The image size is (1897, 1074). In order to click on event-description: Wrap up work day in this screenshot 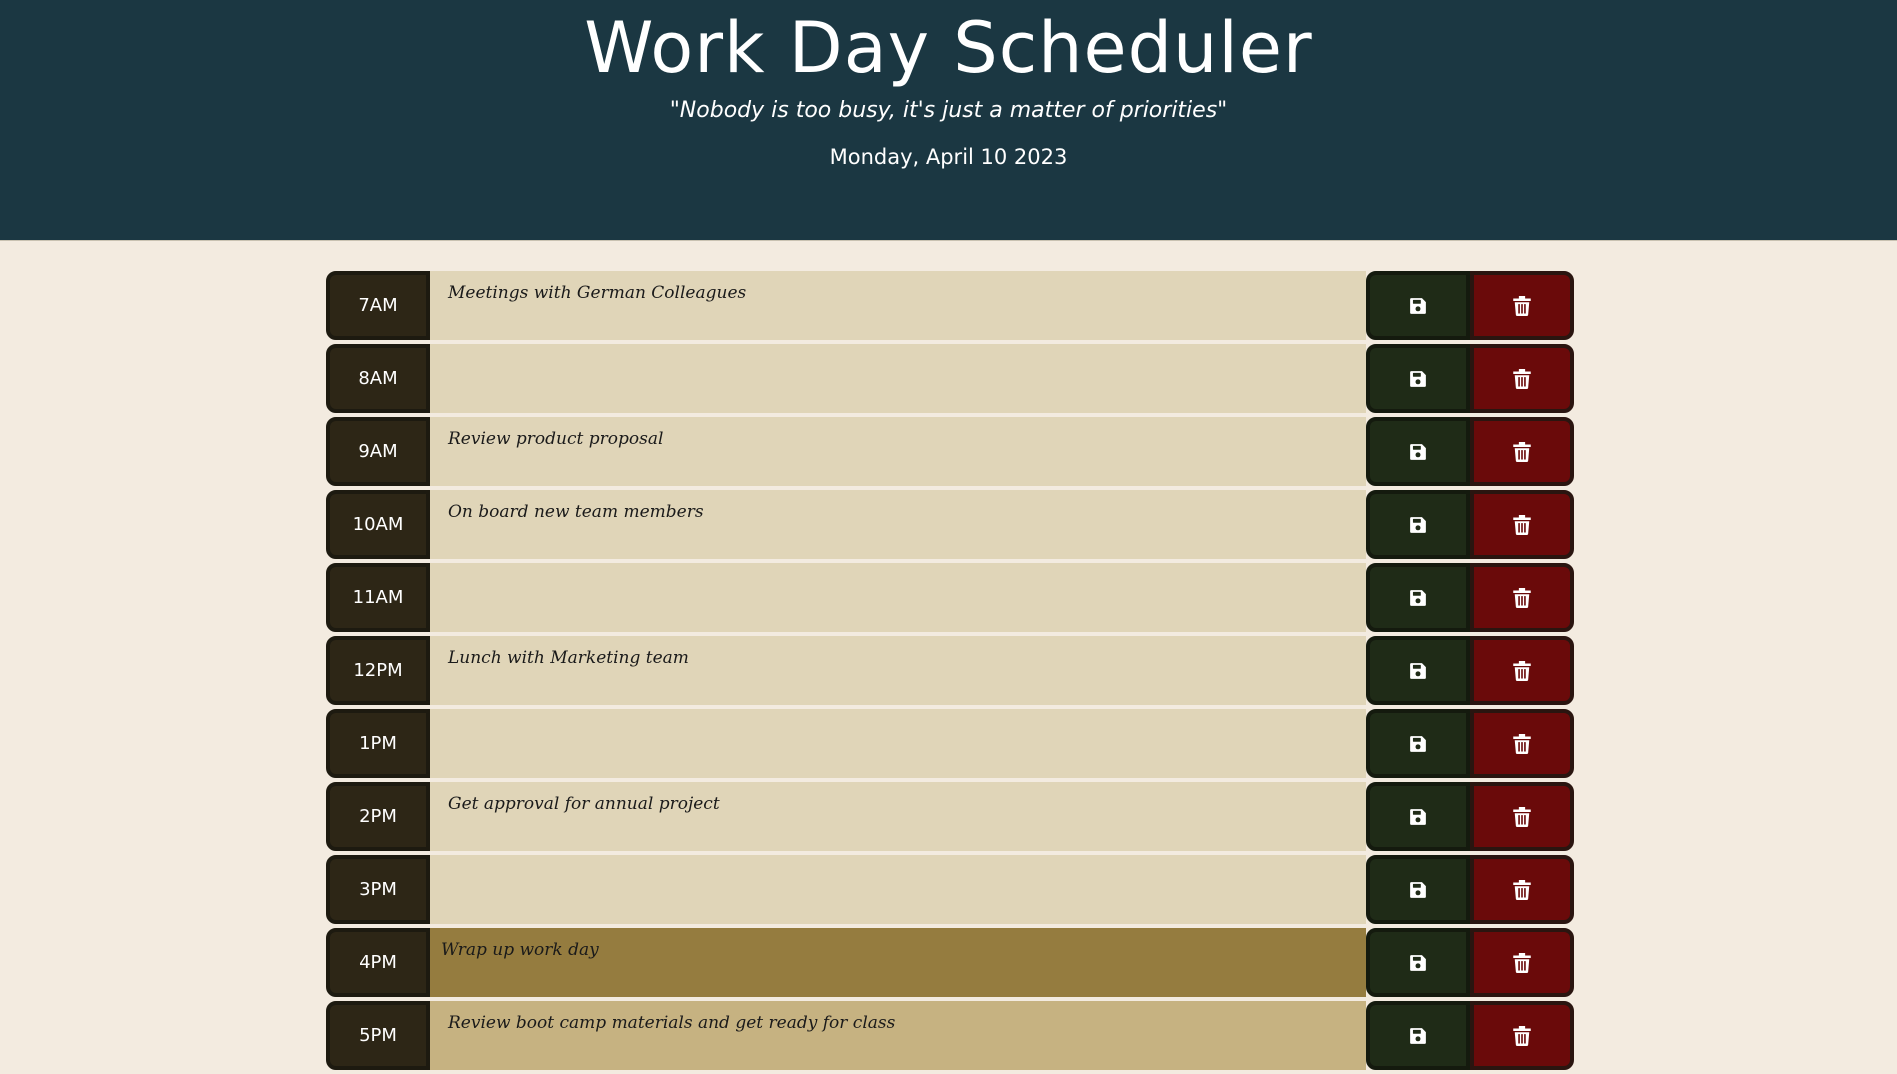, I will do `click(898, 962)`.